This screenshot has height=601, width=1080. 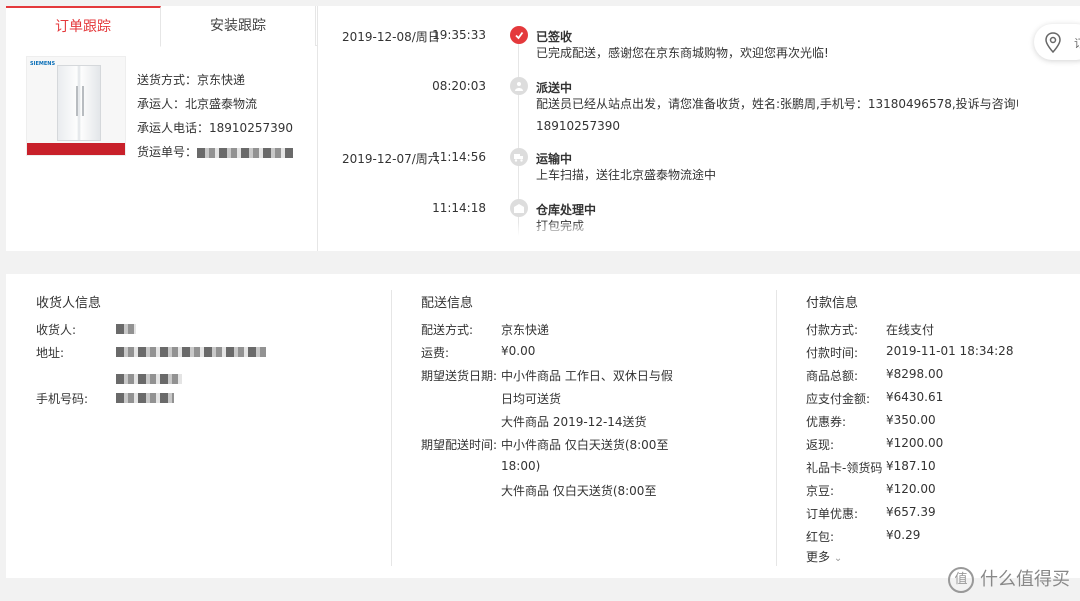 What do you see at coordinates (1077, 43) in the screenshot?
I see `map-button-label: 订` at bounding box center [1077, 43].